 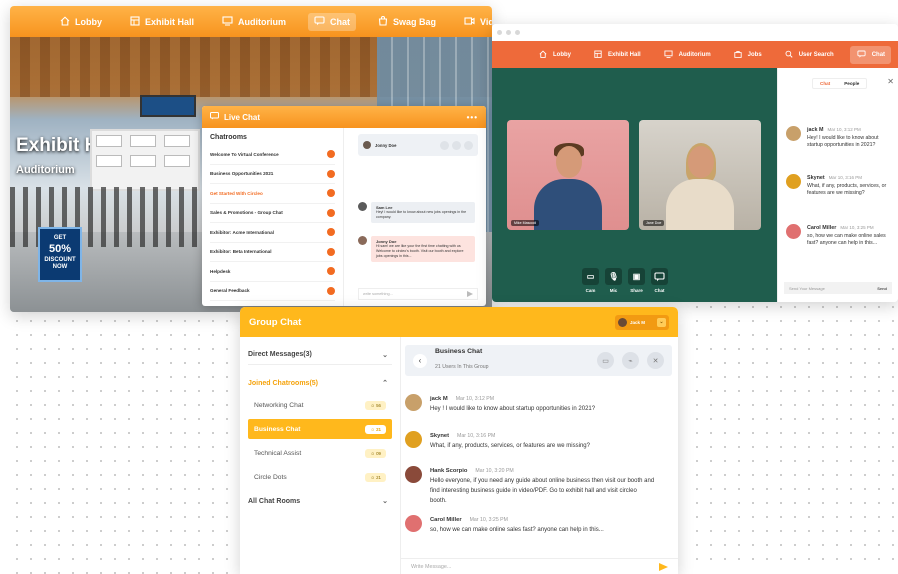 I want to click on share-control: ▣ Share, so click(x=636, y=280).